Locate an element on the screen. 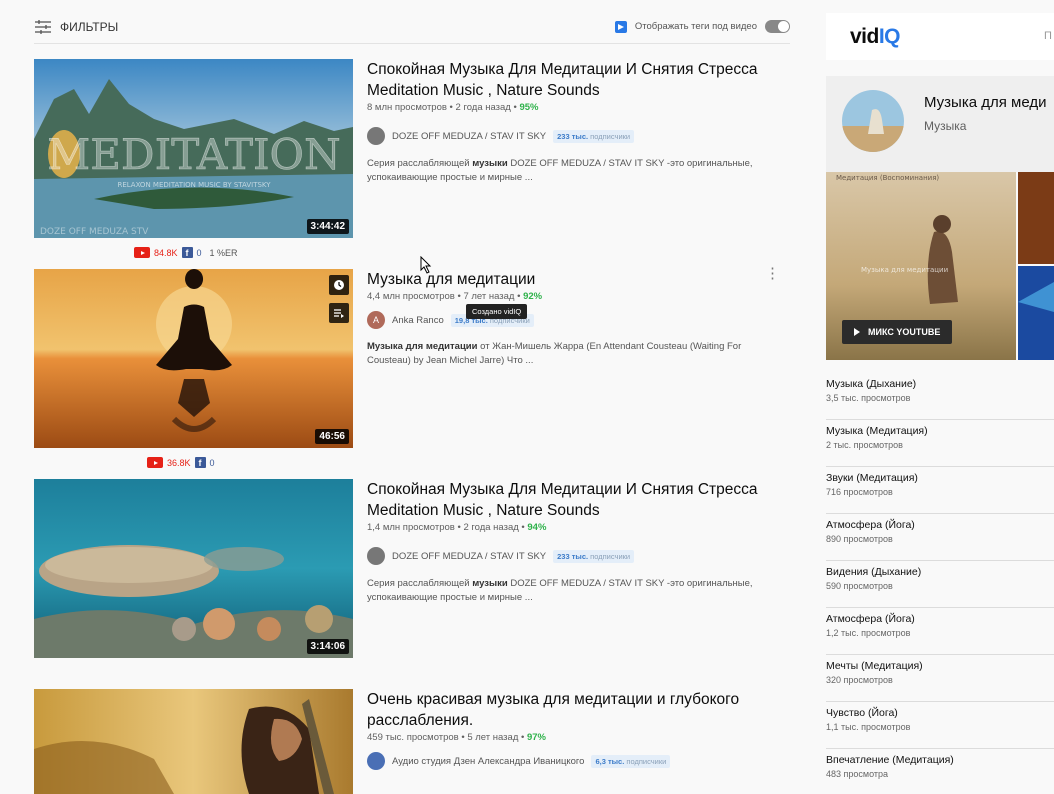 The width and height of the screenshot is (1054, 794). related-views: 716 просмотров is located at coordinates (859, 492).